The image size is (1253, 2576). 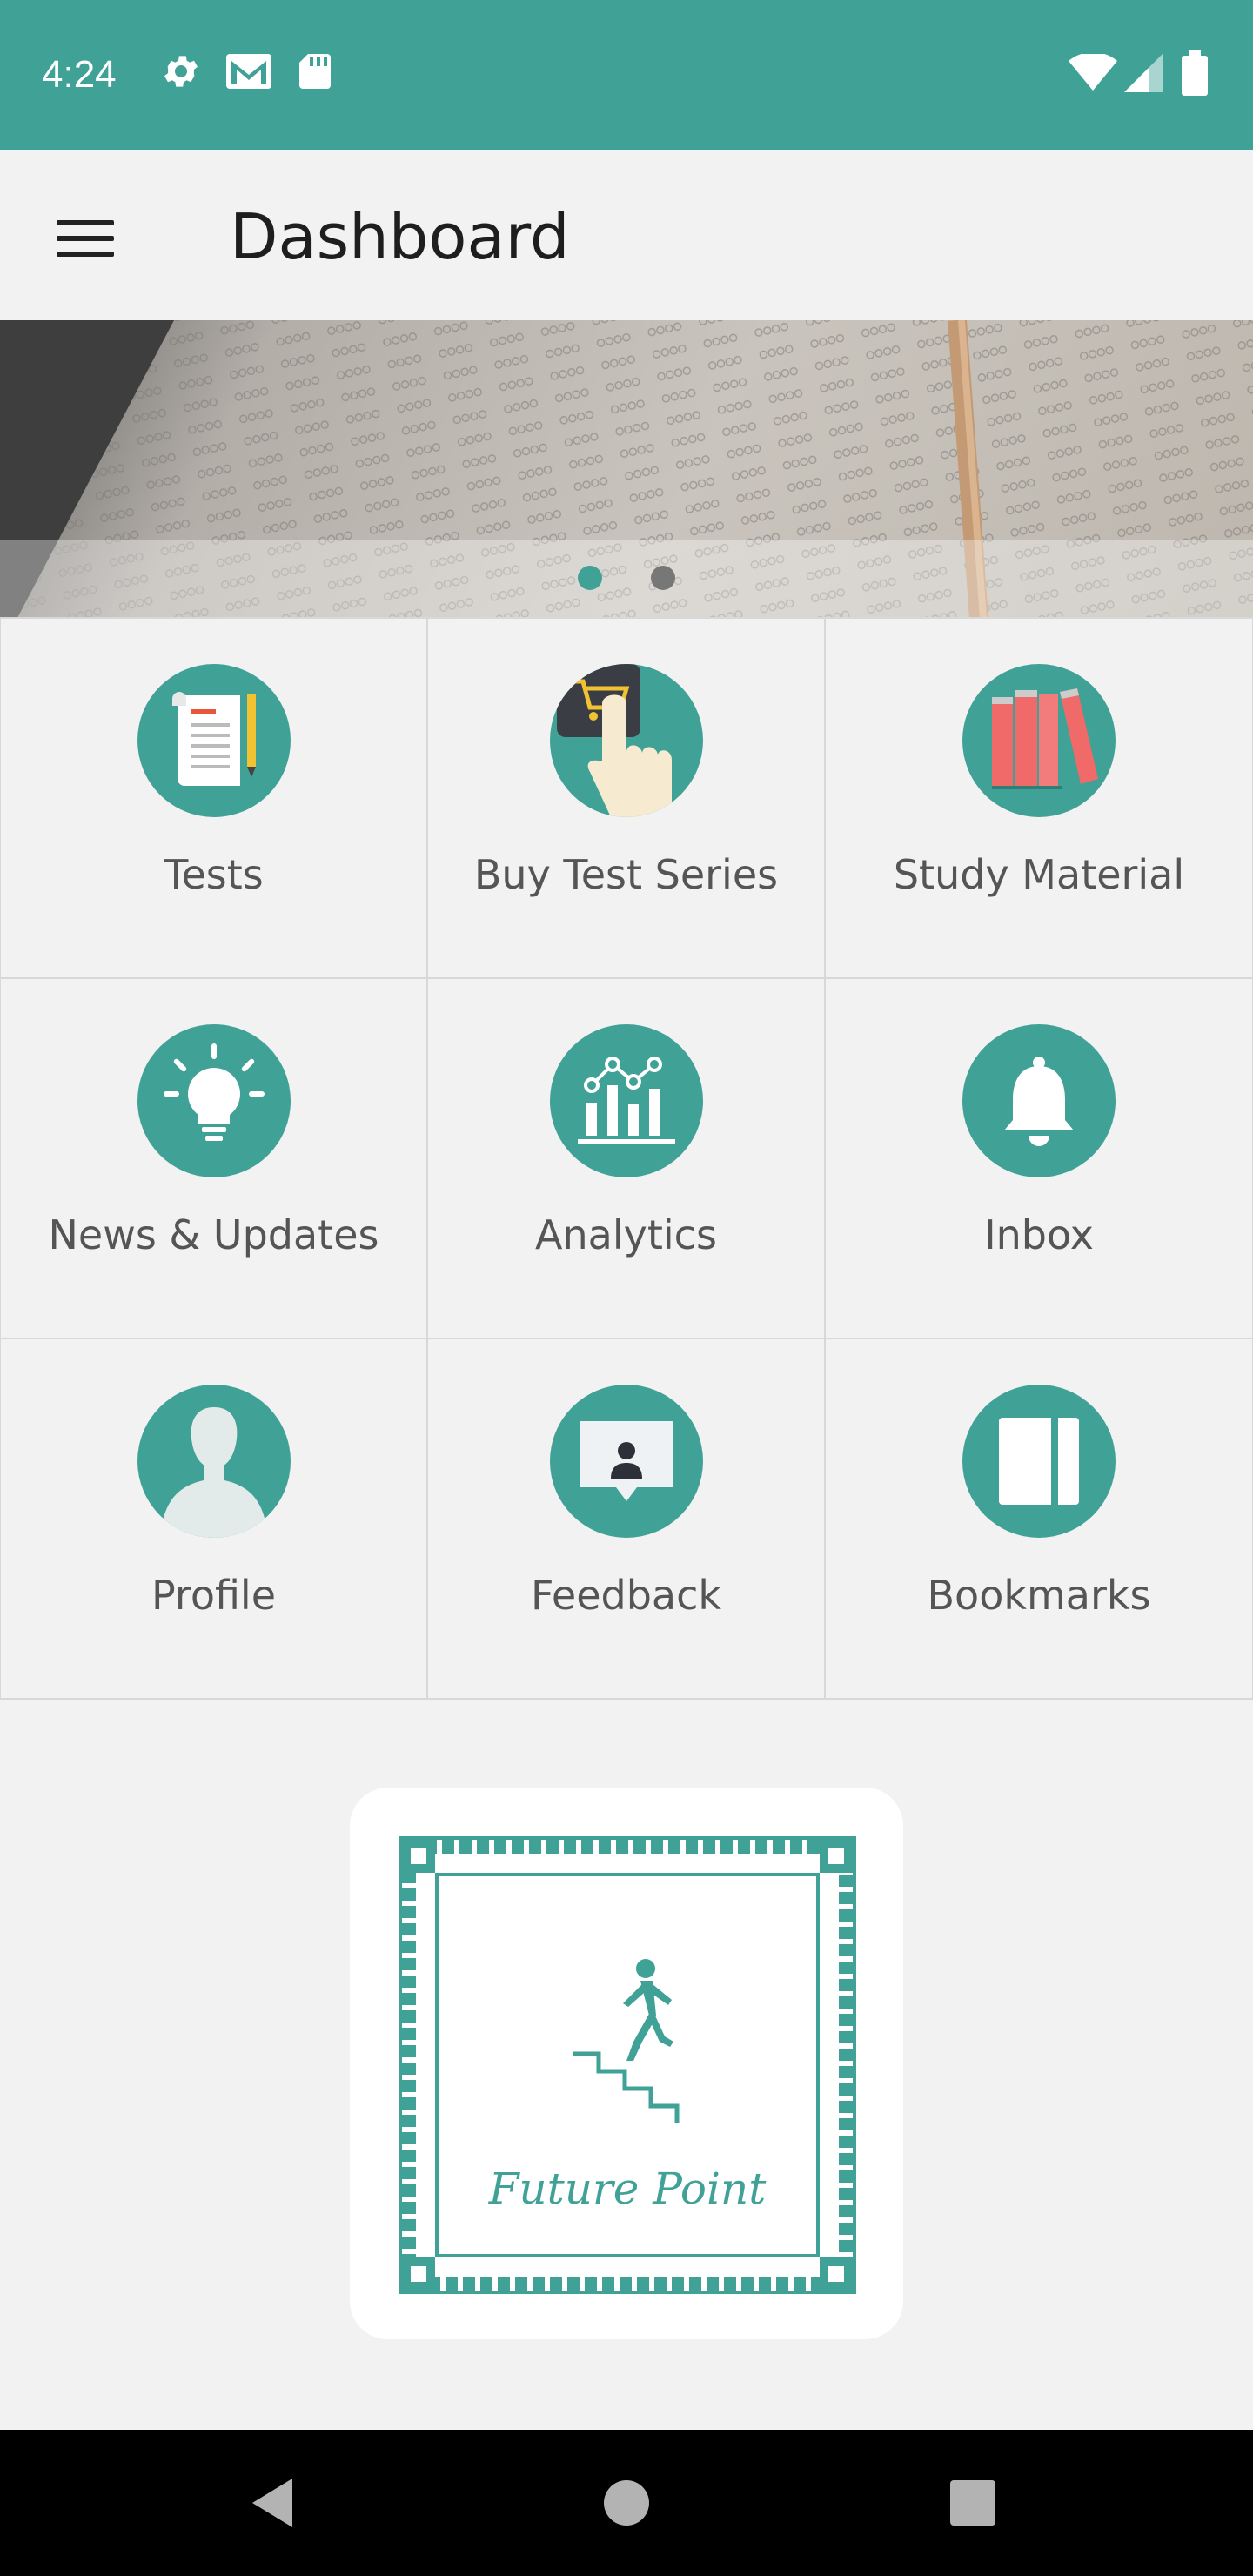 I want to click on tile-label: Study Material, so click(x=1039, y=874).